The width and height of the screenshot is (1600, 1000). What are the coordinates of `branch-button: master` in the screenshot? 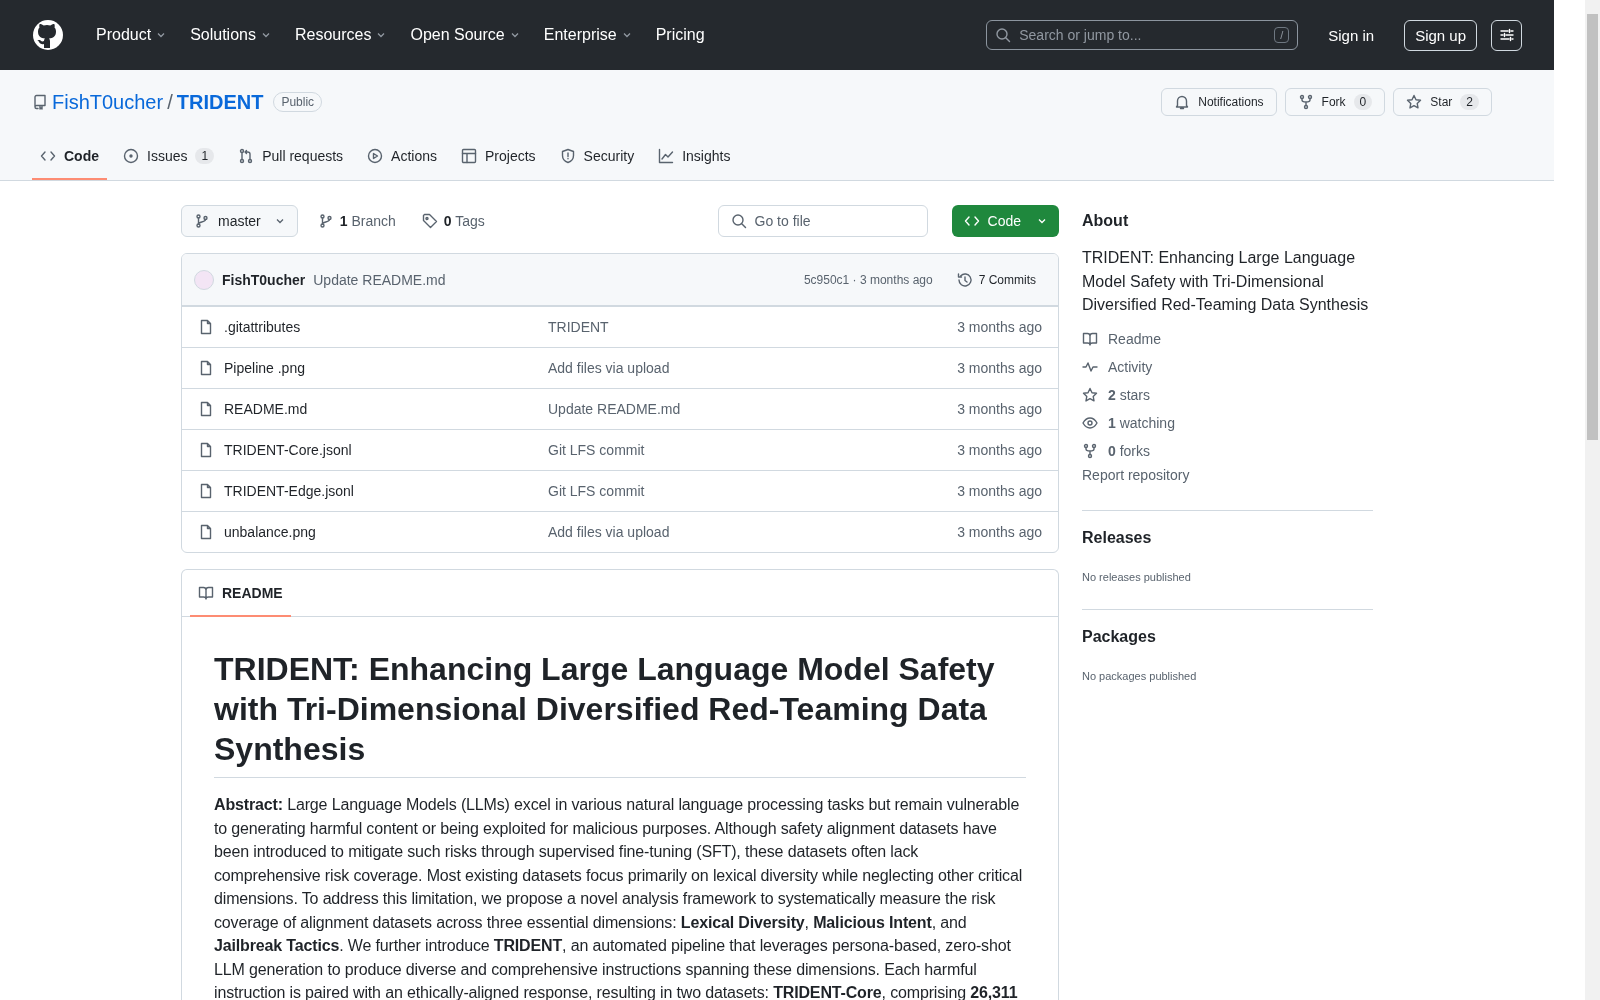 It's located at (239, 221).